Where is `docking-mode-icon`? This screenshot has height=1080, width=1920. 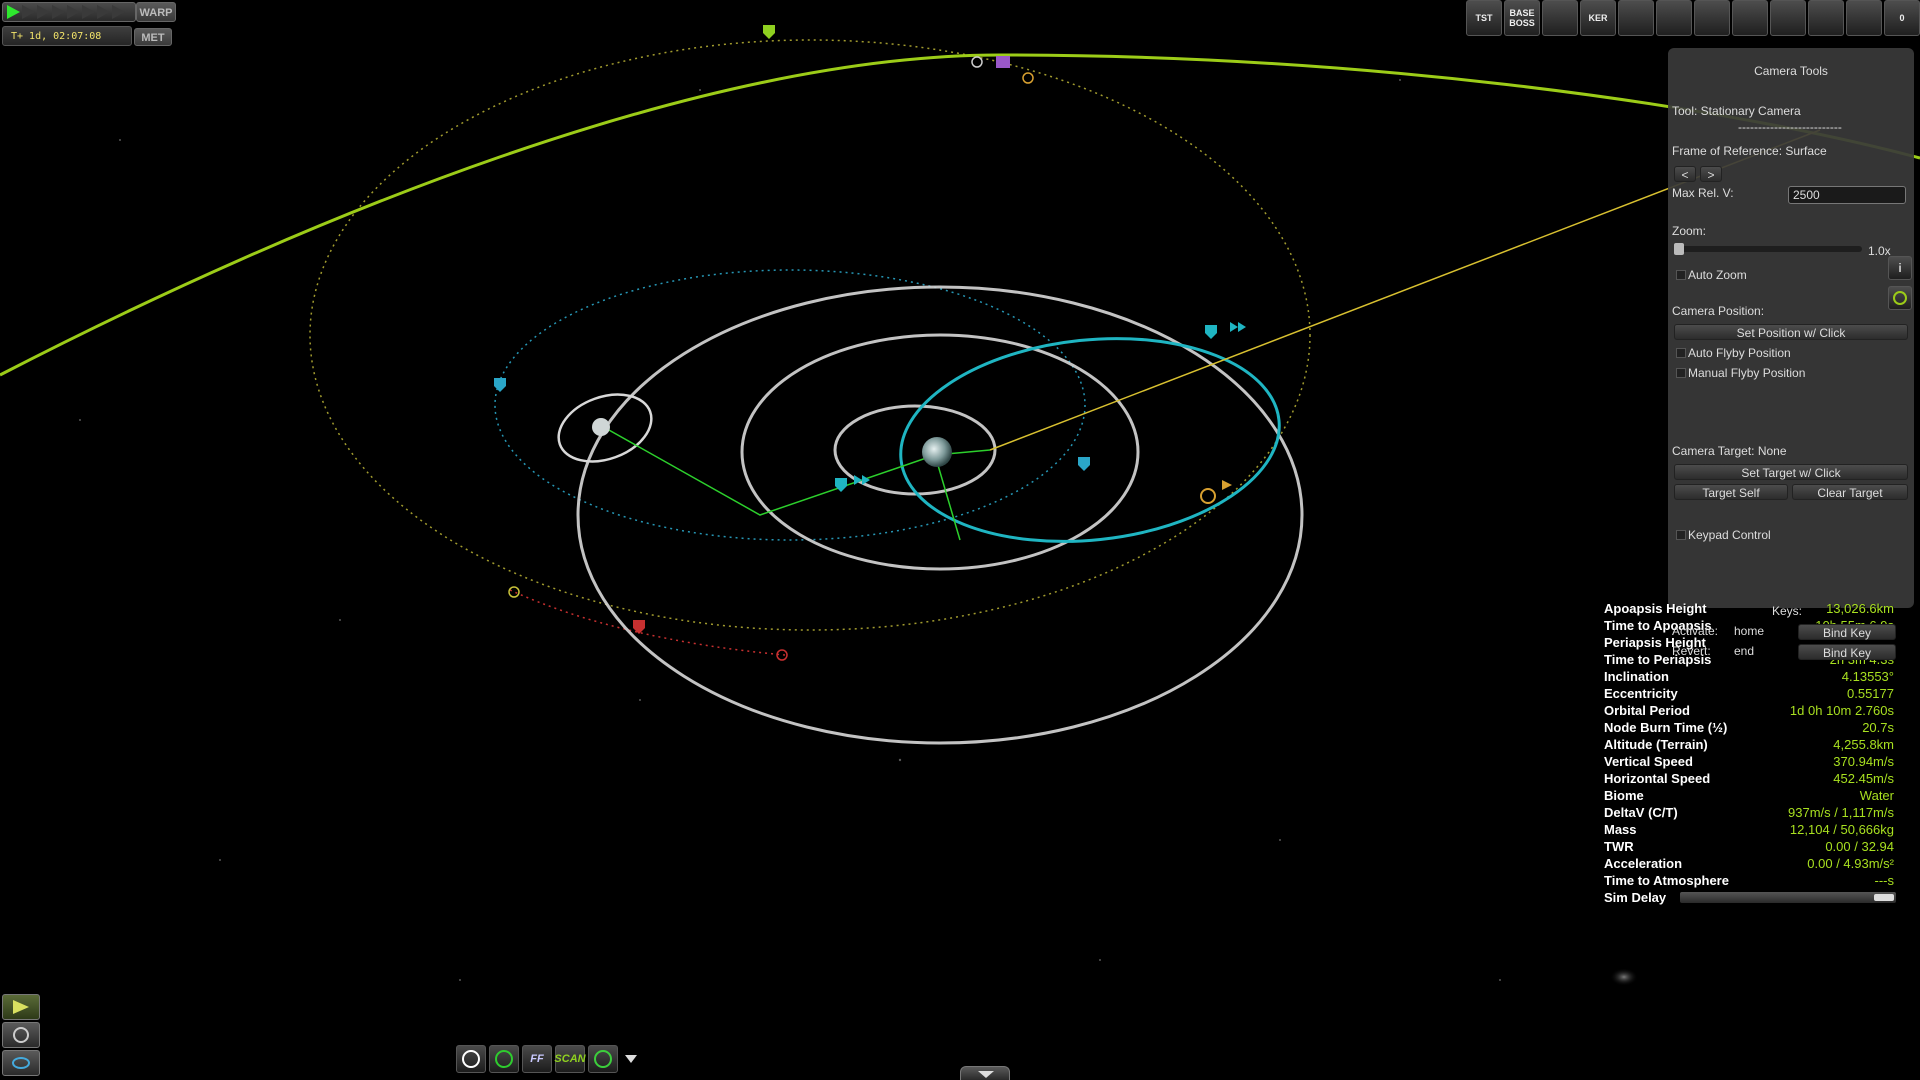 docking-mode-icon is located at coordinates (21, 1035).